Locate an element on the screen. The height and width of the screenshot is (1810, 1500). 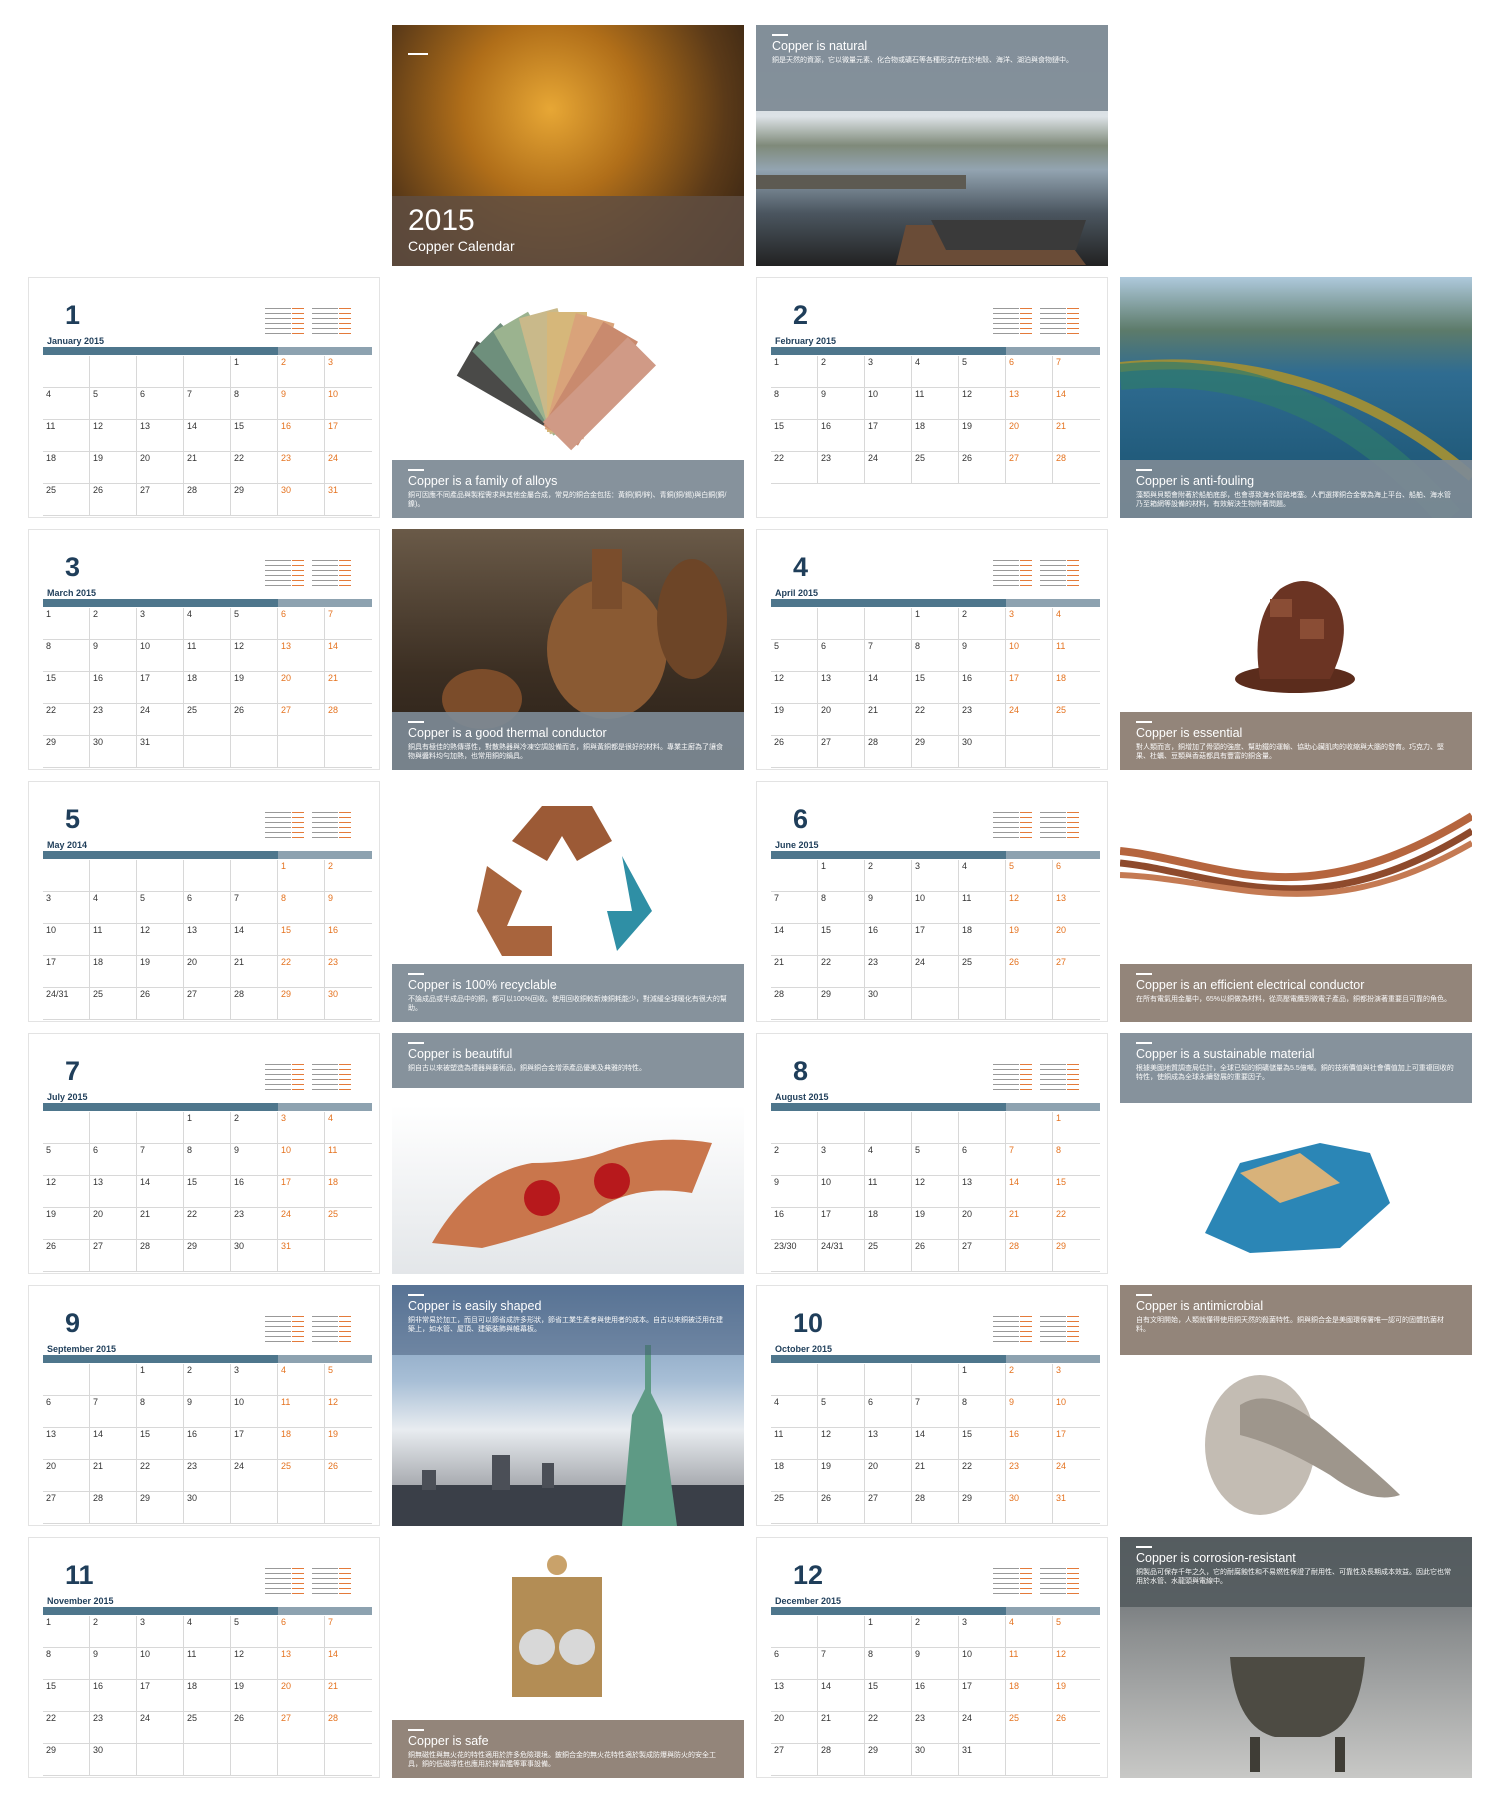
month-name: November 2015 is located at coordinates (80, 1601).